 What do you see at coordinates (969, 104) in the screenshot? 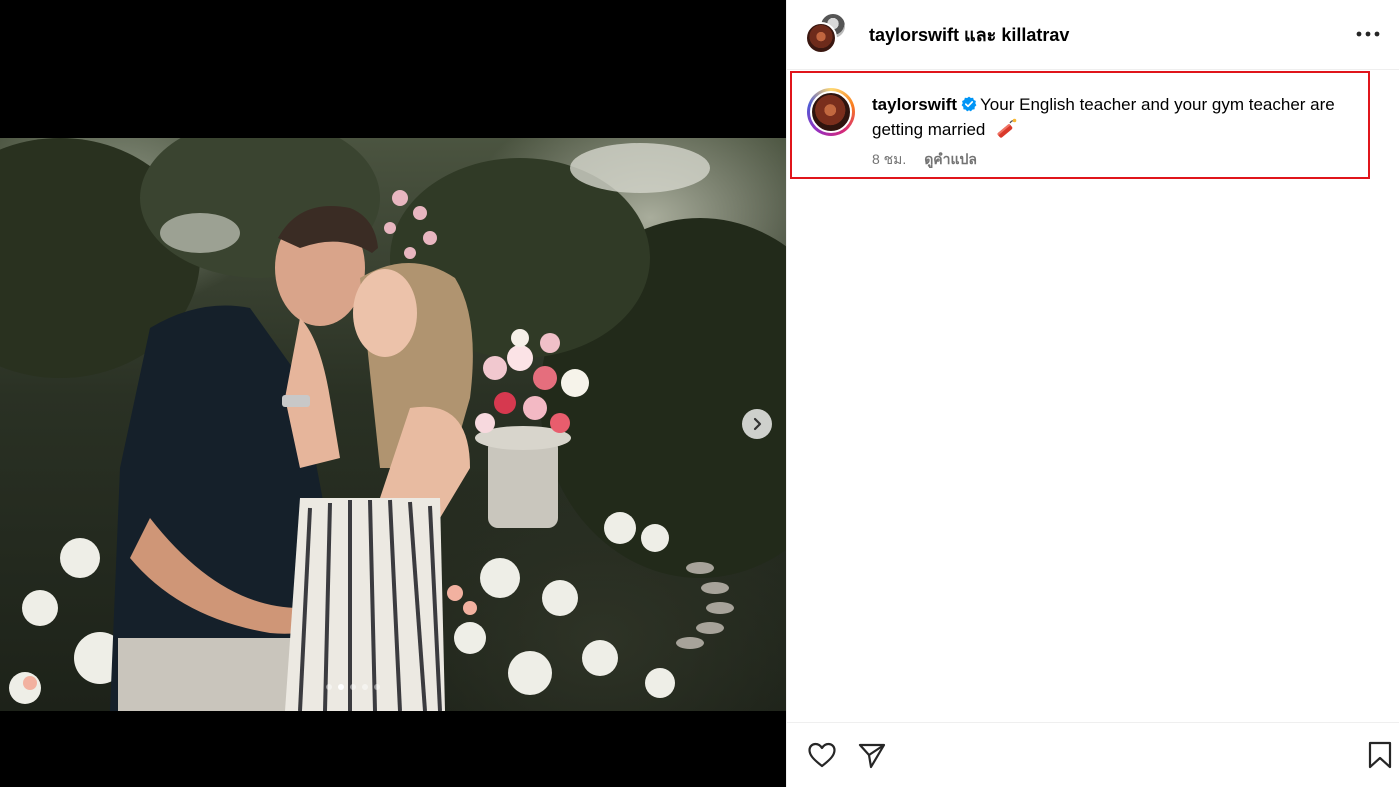
I see `verified-badge-icon` at bounding box center [969, 104].